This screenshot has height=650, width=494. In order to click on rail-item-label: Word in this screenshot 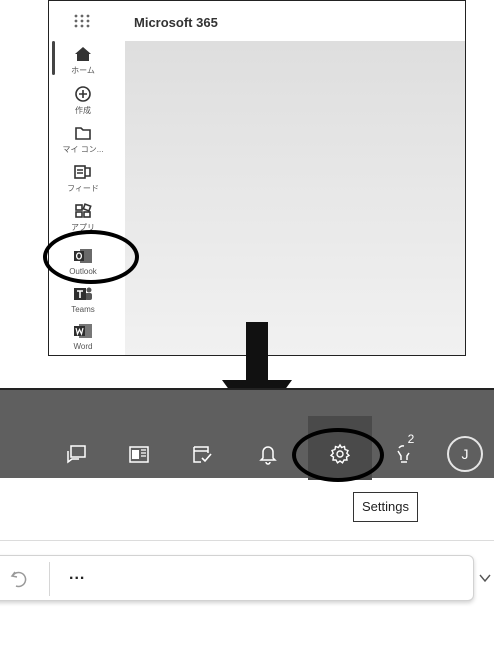, I will do `click(83, 346)`.